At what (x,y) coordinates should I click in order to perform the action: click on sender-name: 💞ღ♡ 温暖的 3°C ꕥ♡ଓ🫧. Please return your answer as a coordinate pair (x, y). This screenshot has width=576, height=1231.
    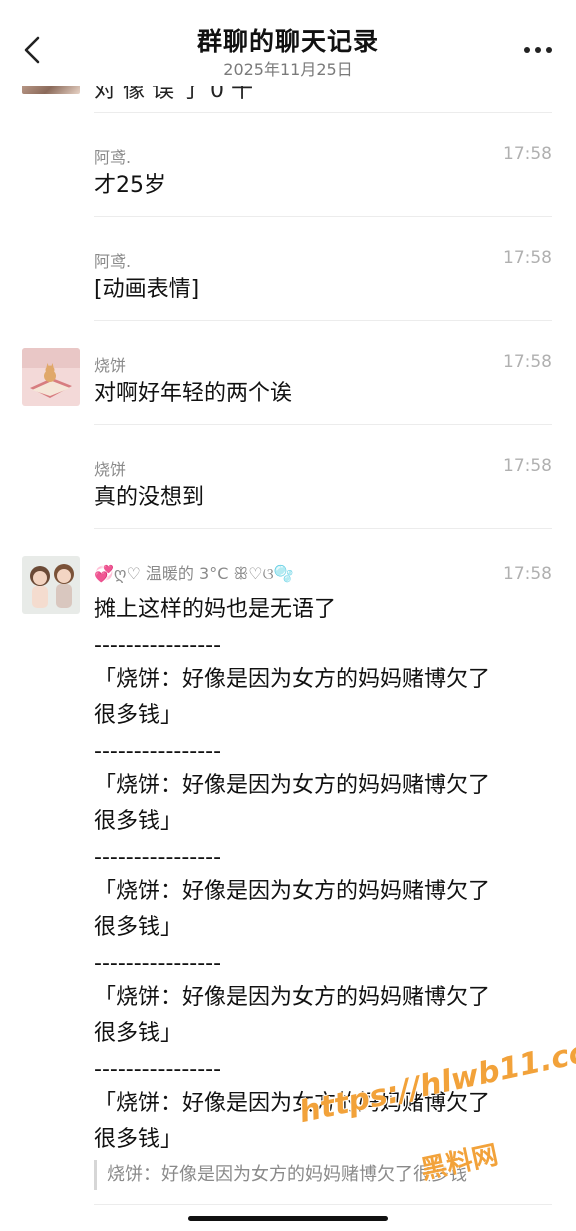
    Looking at the image, I should click on (194, 573).